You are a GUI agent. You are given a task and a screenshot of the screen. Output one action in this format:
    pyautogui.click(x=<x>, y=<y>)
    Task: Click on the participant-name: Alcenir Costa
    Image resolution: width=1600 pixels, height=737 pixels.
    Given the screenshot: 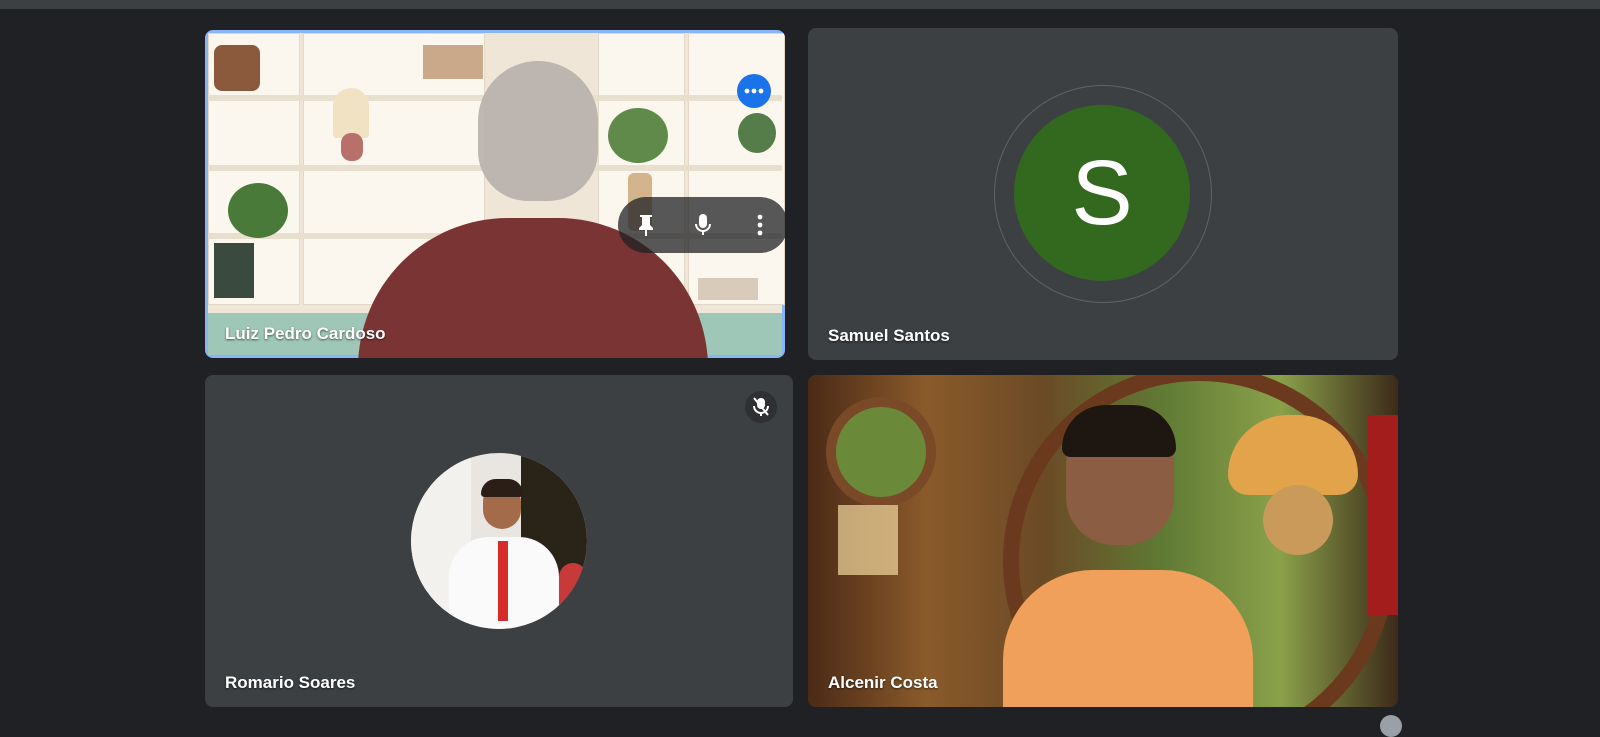 What is the action you would take?
    pyautogui.click(x=883, y=682)
    